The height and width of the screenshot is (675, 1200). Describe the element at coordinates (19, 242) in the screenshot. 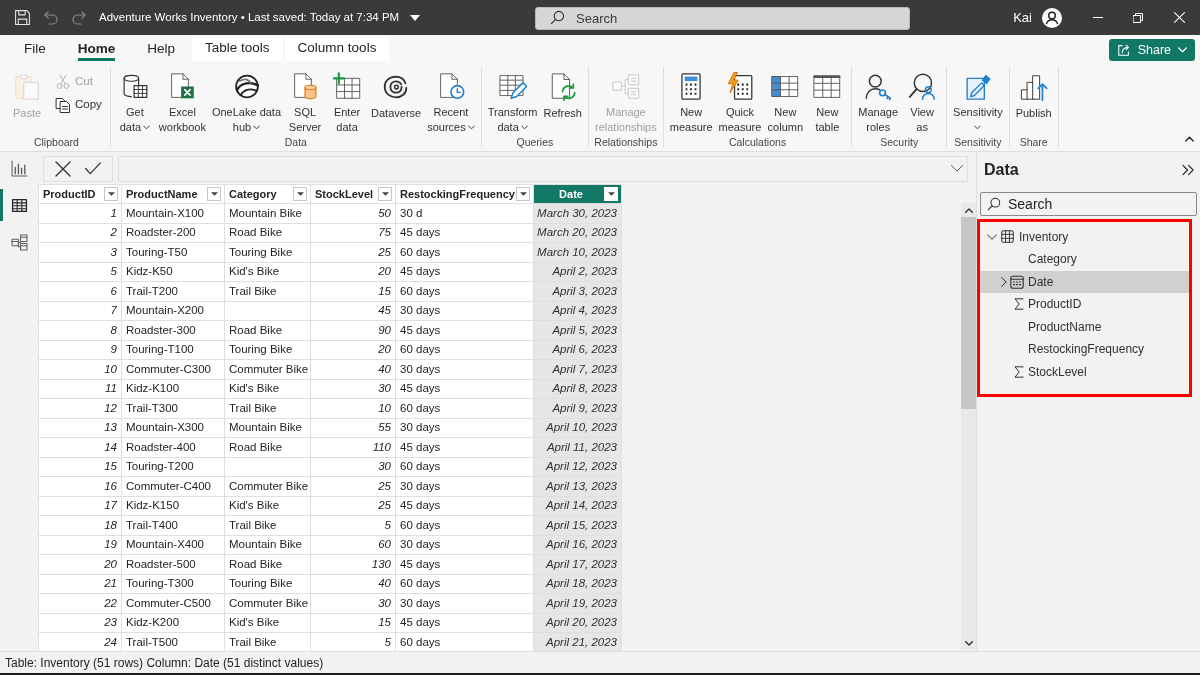

I see `linked-tables-icon` at that location.